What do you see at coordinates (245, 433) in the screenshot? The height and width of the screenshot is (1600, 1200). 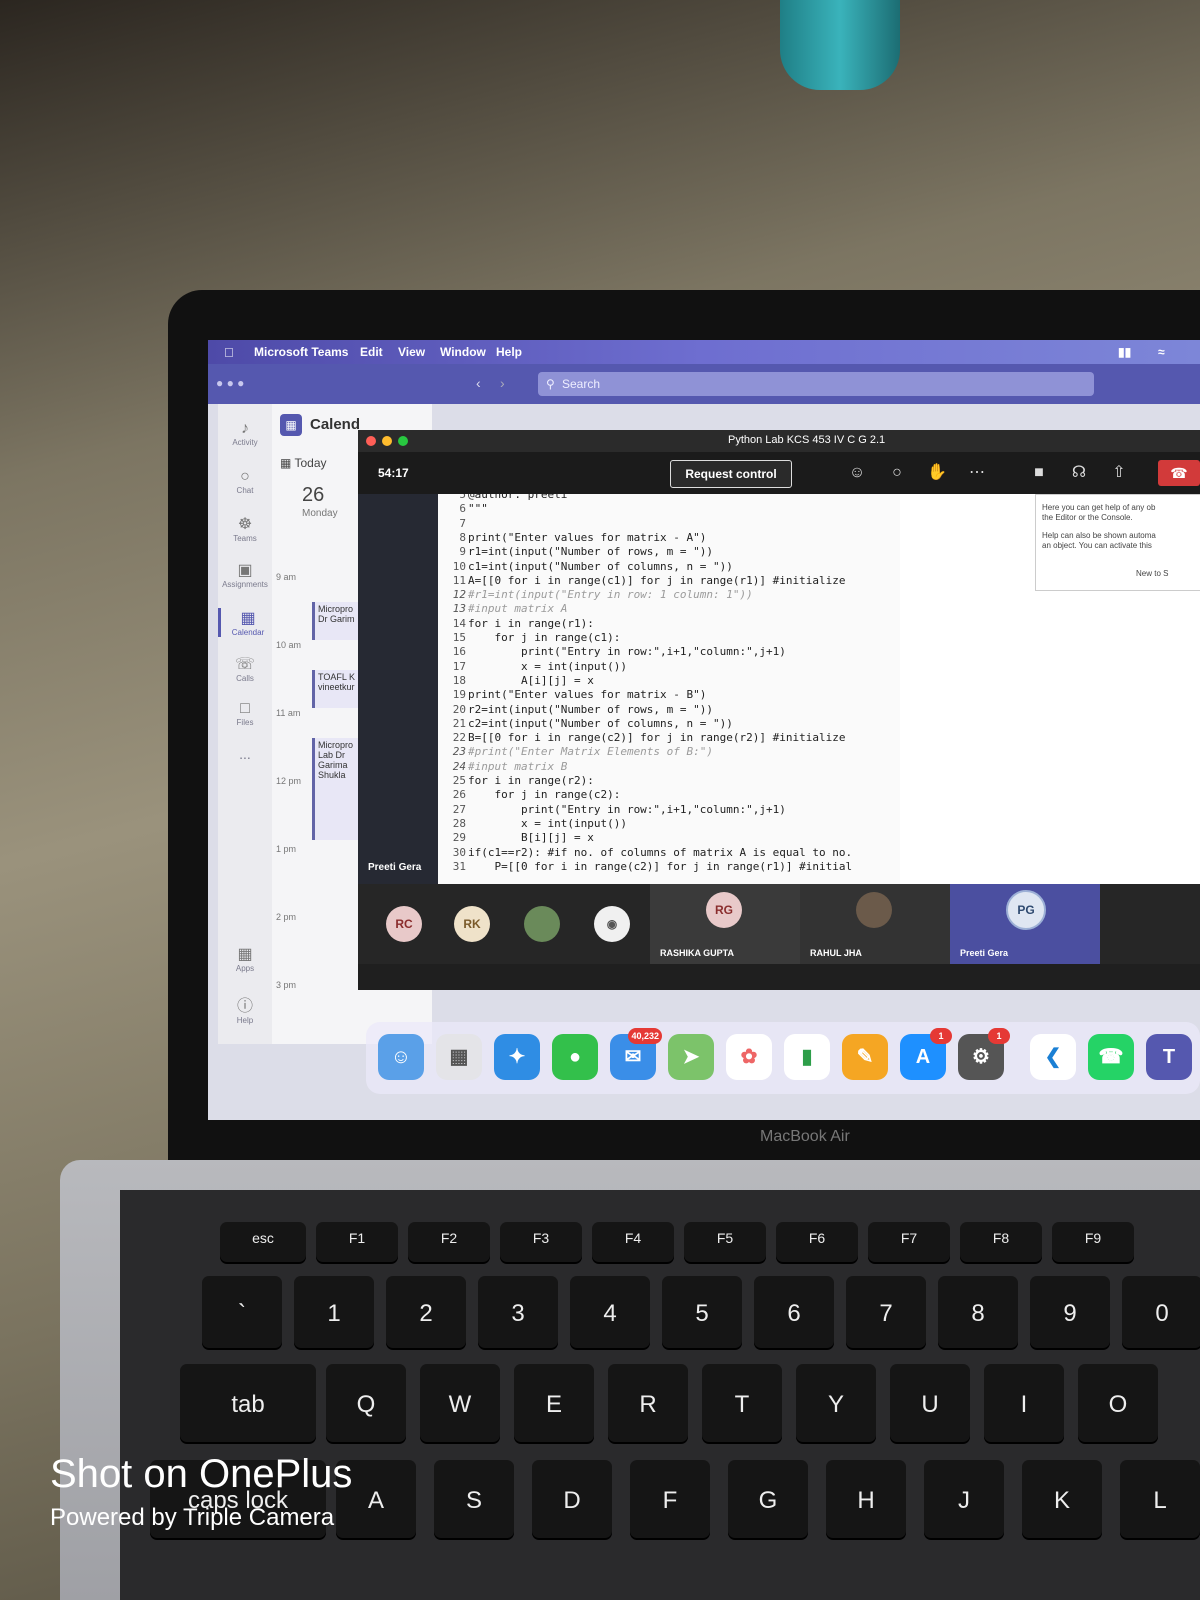 I see `rail-activity: ♪ Activity` at bounding box center [245, 433].